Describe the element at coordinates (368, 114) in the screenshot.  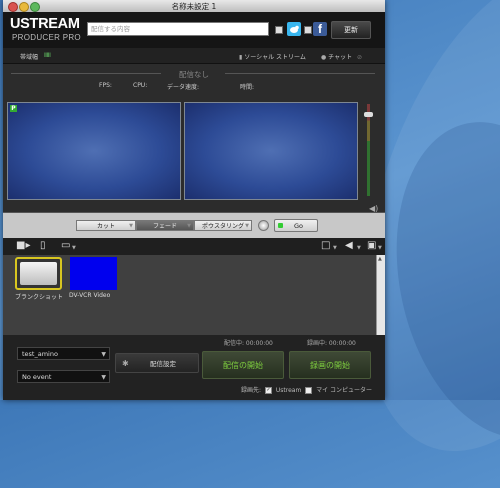
I see `volume-slider-handle` at that location.